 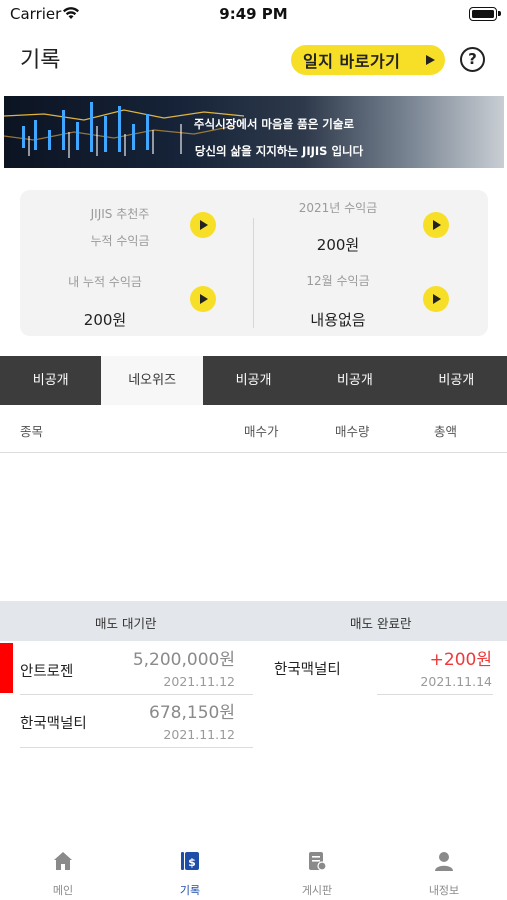 What do you see at coordinates (152, 380) in the screenshot?
I see `tab-neowiz: 네오위즈` at bounding box center [152, 380].